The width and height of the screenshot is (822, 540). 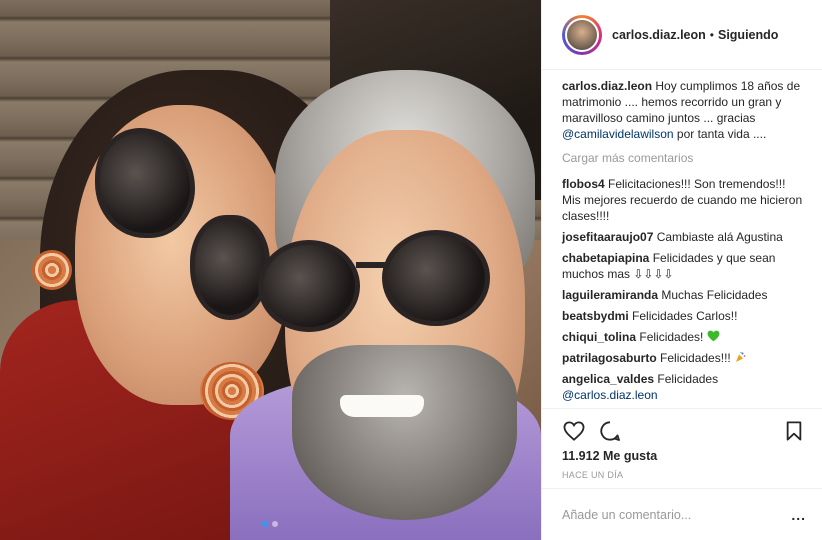 What do you see at coordinates (608, 379) in the screenshot?
I see `comment-username: angelica_valdes` at bounding box center [608, 379].